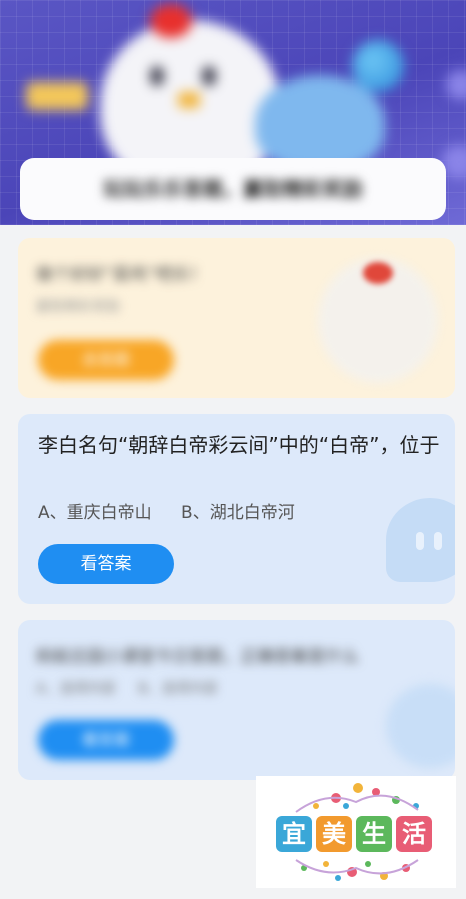 The width and height of the screenshot is (466, 899). What do you see at coordinates (239, 445) in the screenshot?
I see `question-text: 李白名句“朝辞白帝彩云间”中的“白帝”，位于` at bounding box center [239, 445].